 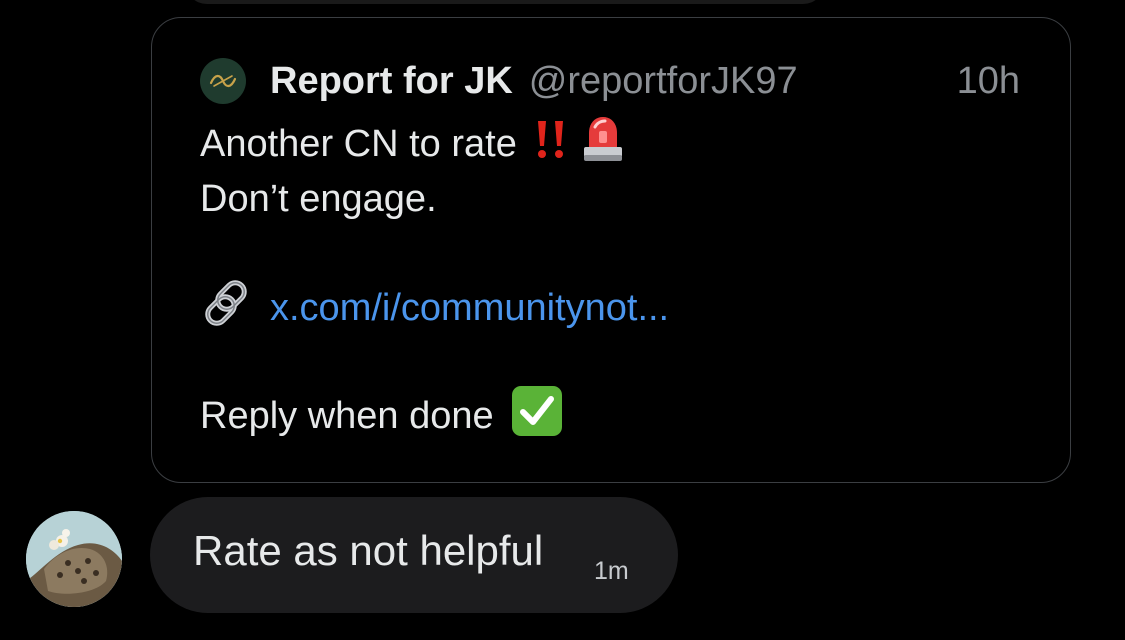 I want to click on author-name: Report for JK, so click(x=391, y=81).